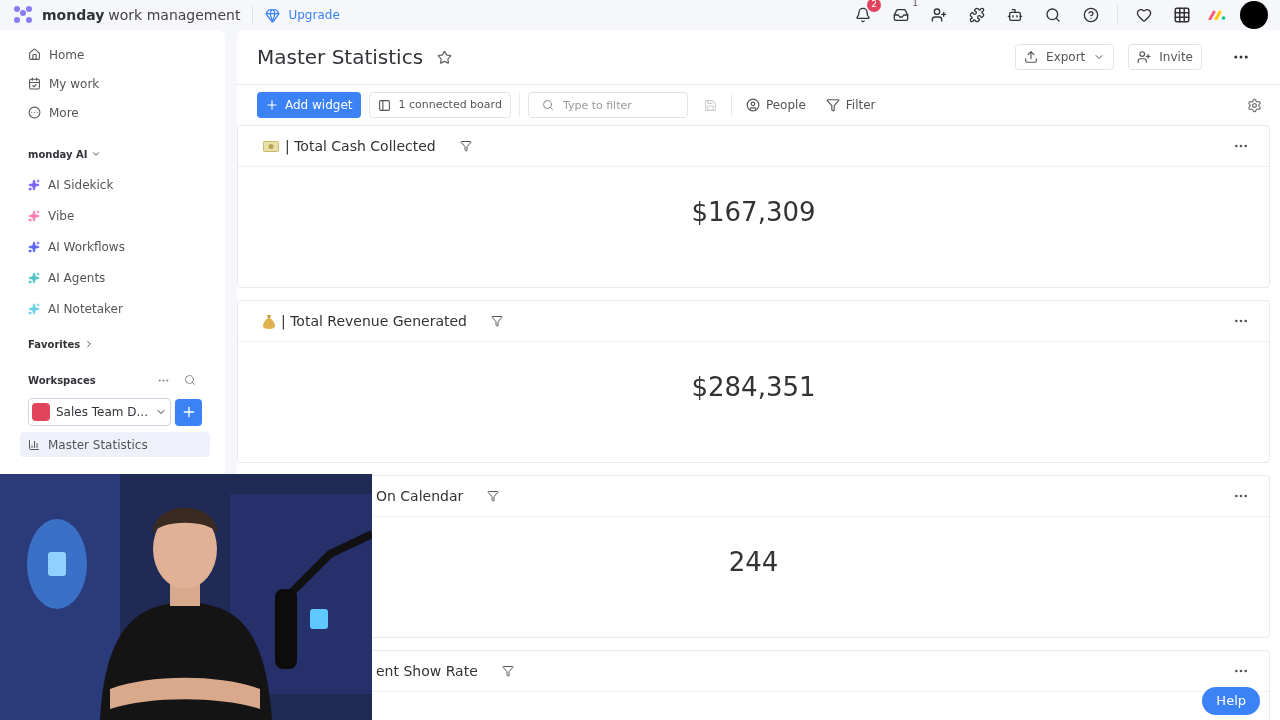  I want to click on sidebar-item: My work, so click(115, 83).